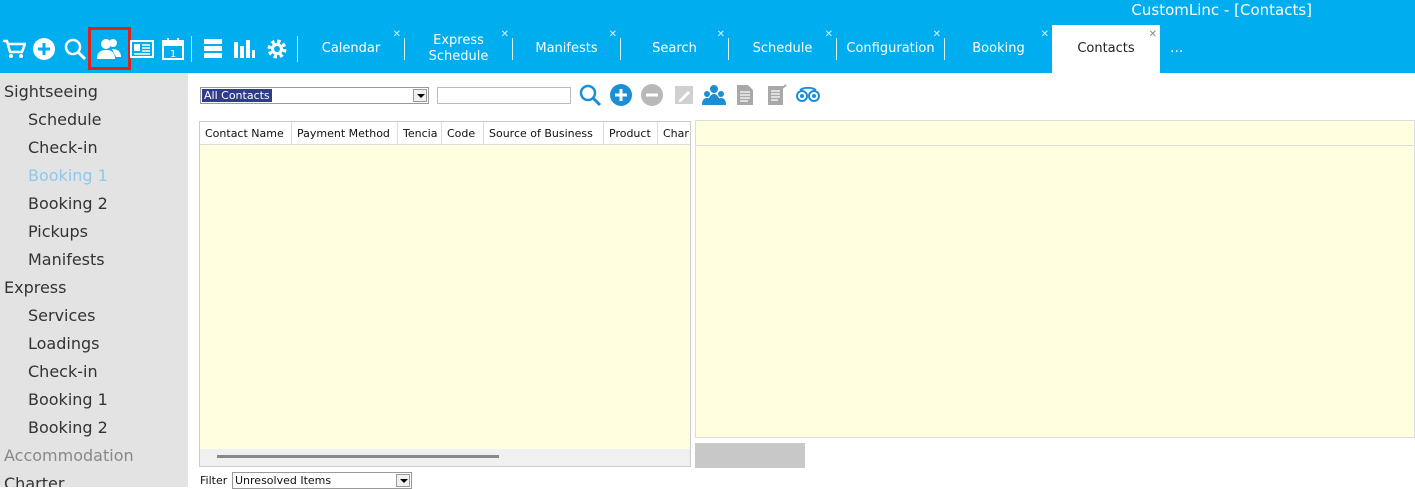 The height and width of the screenshot is (489, 1415). Describe the element at coordinates (420, 133) in the screenshot. I see `column-header: Tencia` at that location.